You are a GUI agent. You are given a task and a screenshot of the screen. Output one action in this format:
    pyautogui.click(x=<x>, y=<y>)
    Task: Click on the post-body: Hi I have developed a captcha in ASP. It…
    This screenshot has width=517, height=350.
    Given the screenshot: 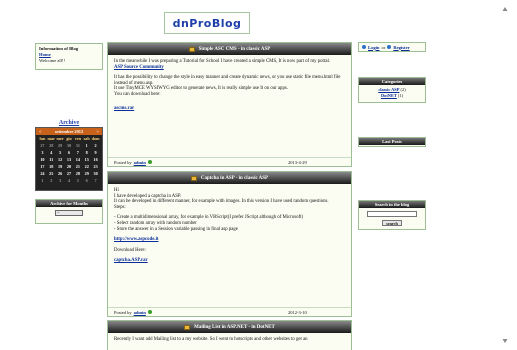 What is the action you would take?
    pyautogui.click(x=229, y=228)
    